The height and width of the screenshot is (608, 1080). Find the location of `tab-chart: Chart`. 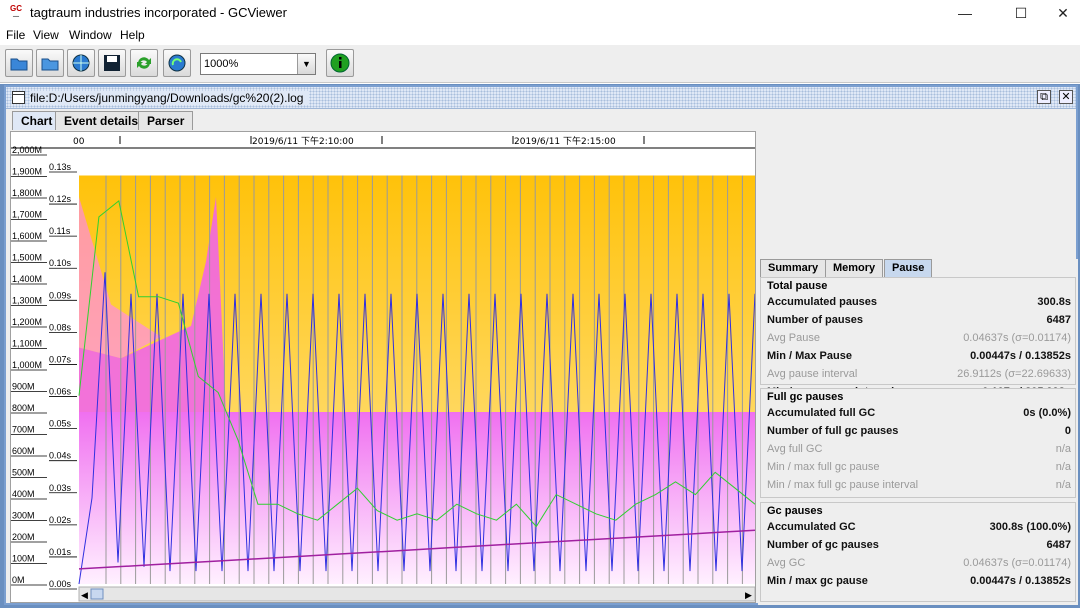

tab-chart: Chart is located at coordinates (37, 120).